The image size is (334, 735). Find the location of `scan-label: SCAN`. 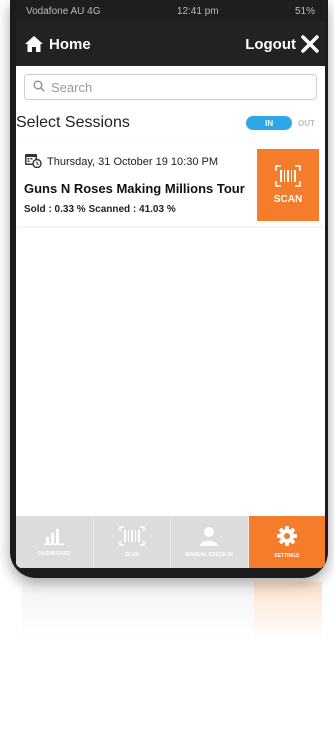

scan-label: SCAN is located at coordinates (288, 199).